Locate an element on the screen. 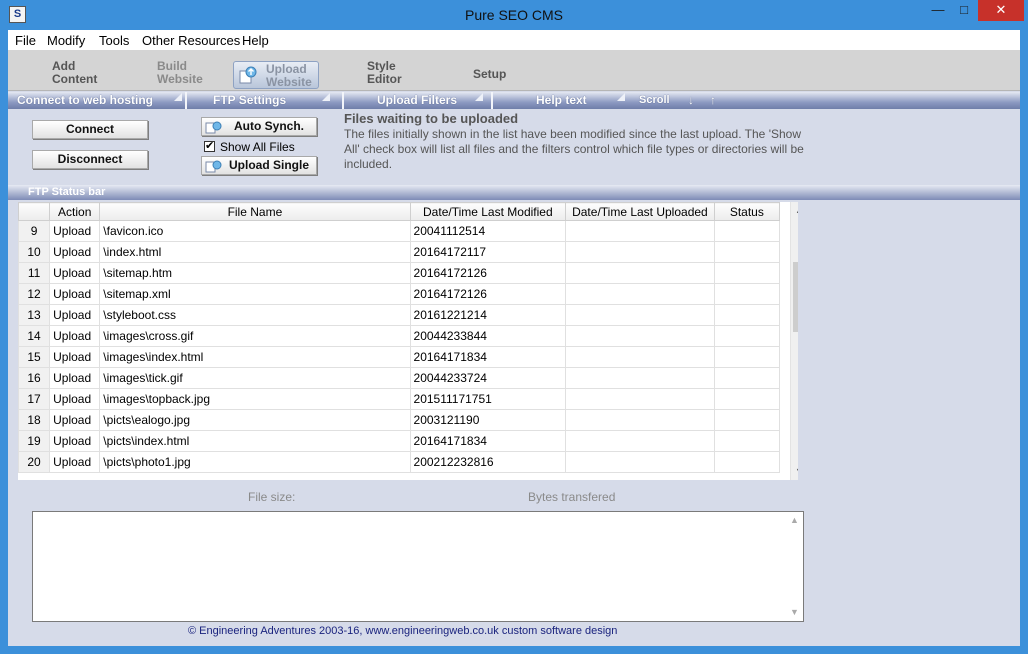  column-header-status: Status is located at coordinates (747, 211).